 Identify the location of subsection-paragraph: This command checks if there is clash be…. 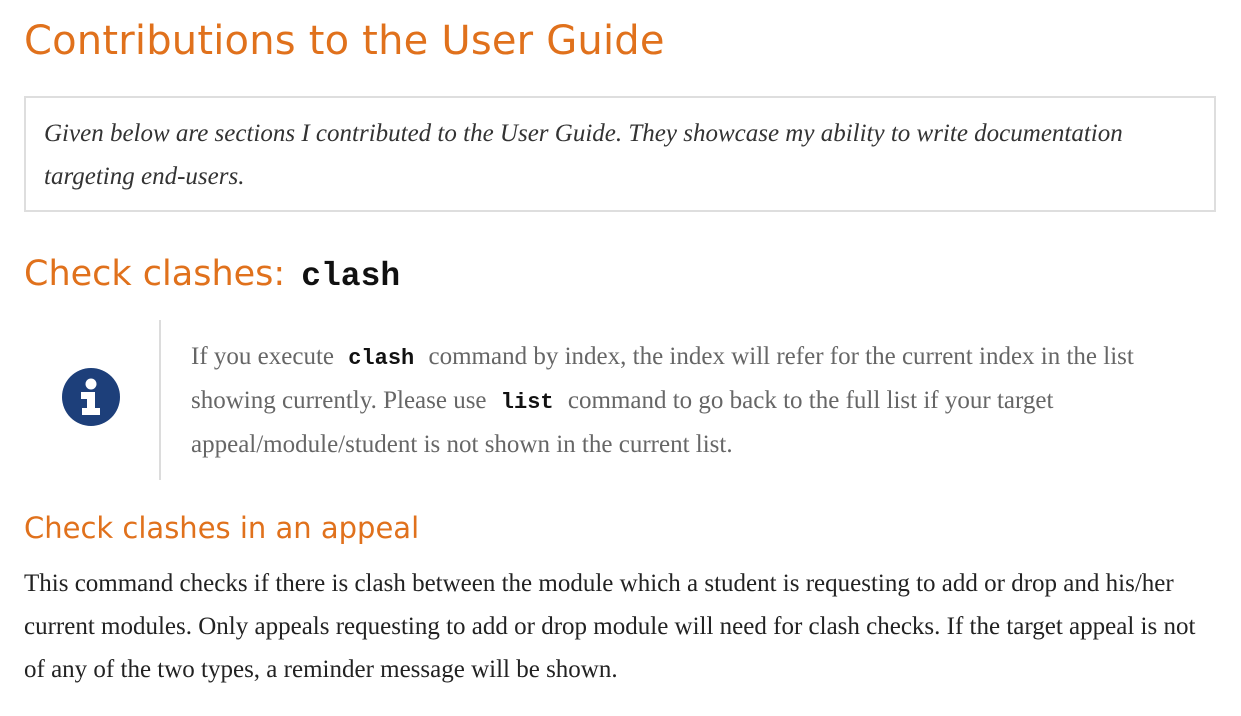
(610, 626).